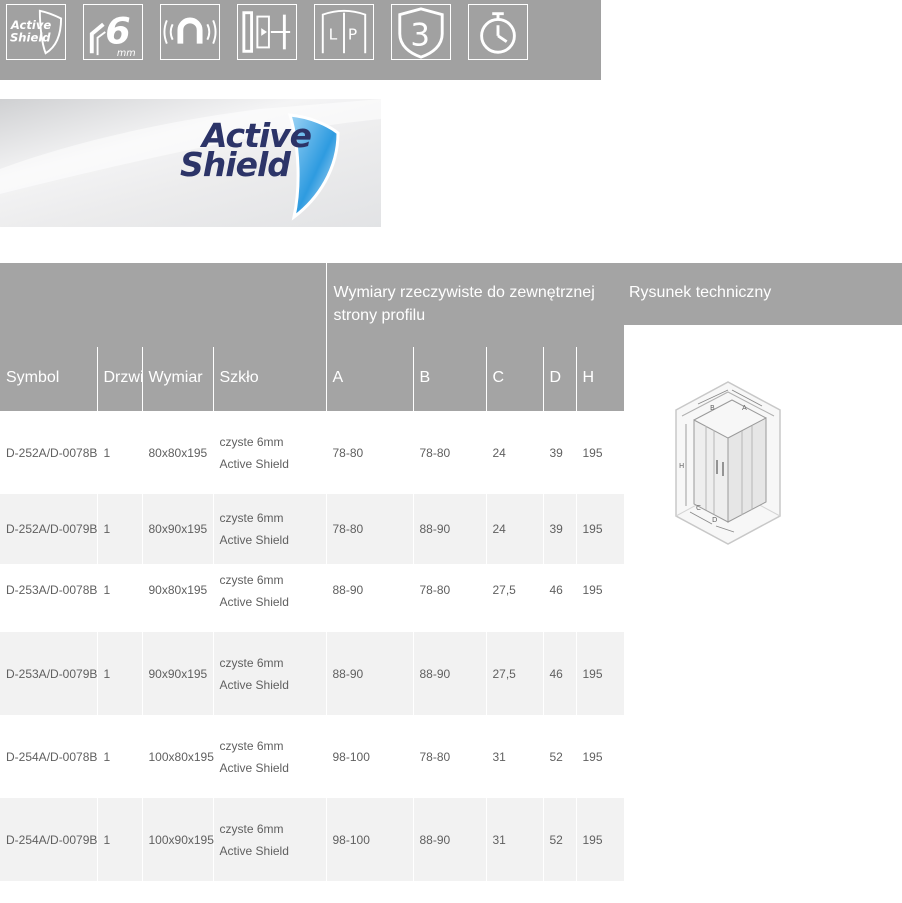  Describe the element at coordinates (369, 529) in the screenshot. I see `cell-a: 78-80` at that location.